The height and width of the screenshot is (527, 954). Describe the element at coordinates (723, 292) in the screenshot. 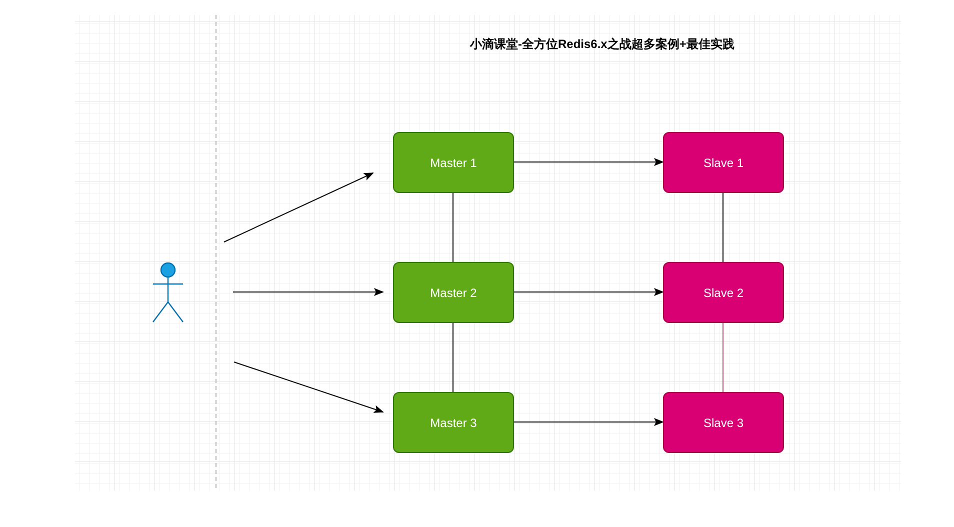

I see `slave-node: Slave 2` at that location.